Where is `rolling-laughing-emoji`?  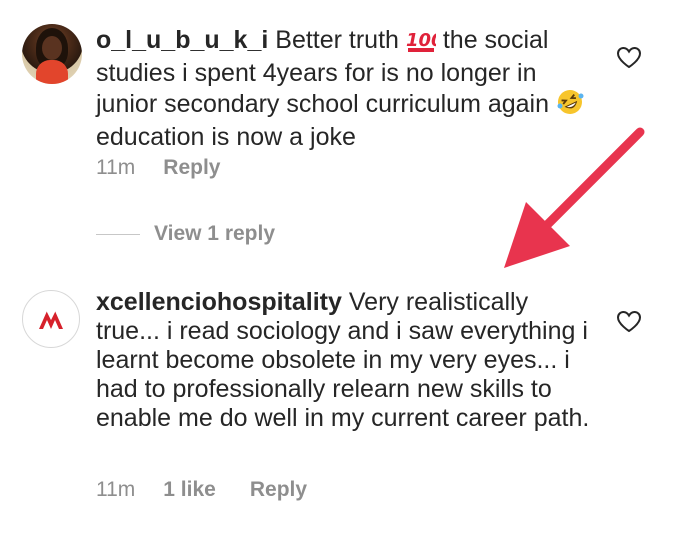
rolling-laughing-emoji is located at coordinates (570, 105).